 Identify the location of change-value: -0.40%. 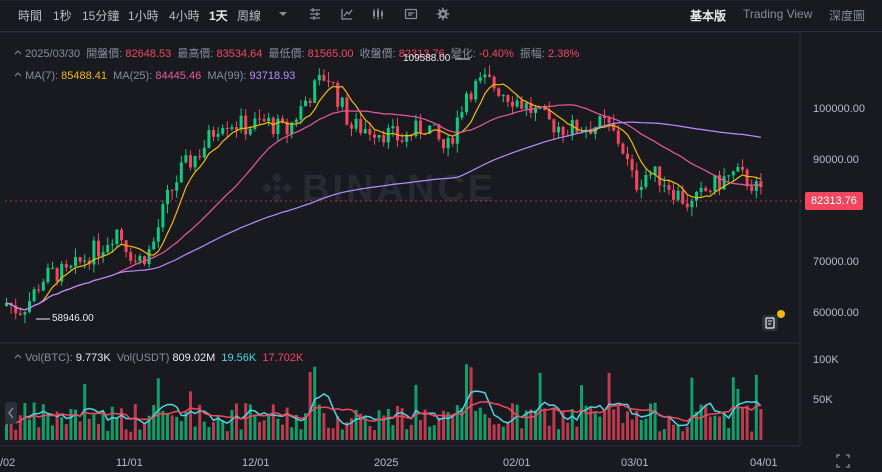
(496, 54).